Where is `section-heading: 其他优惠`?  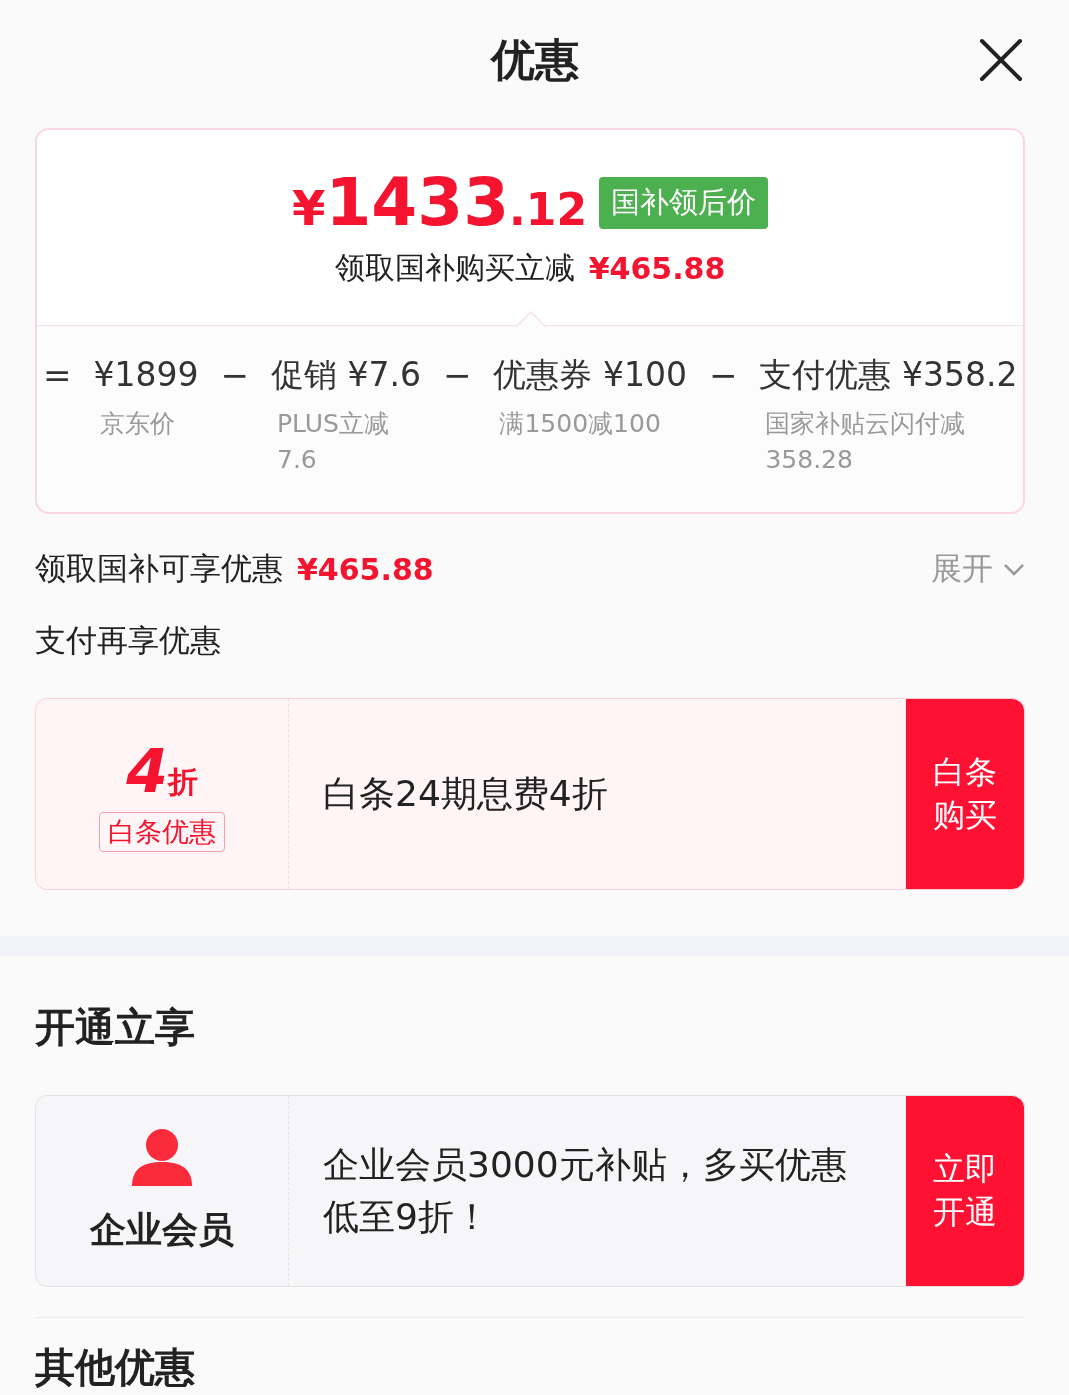 section-heading: 其他优惠 is located at coordinates (115, 1367).